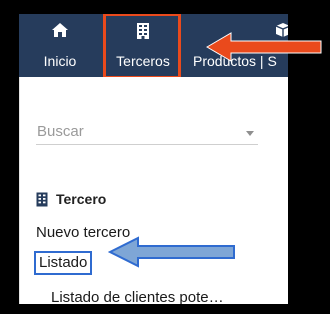 The height and width of the screenshot is (314, 330). Describe the element at coordinates (171, 252) in the screenshot. I see `blue-arrow-annotation` at that location.